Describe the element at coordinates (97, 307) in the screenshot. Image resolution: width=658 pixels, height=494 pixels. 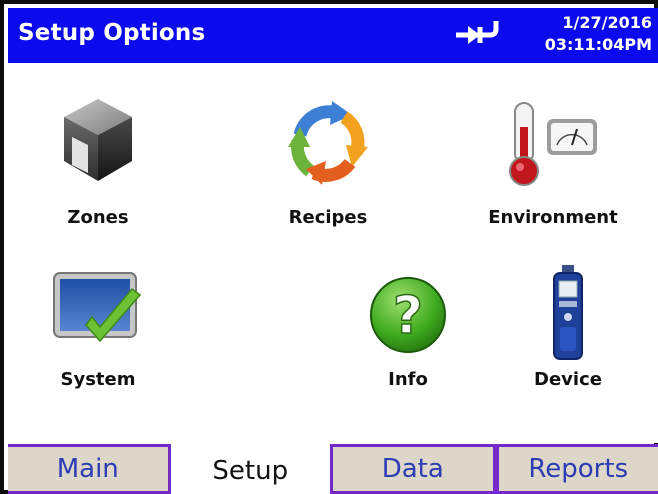
I see `system-monitor-check-icon` at that location.